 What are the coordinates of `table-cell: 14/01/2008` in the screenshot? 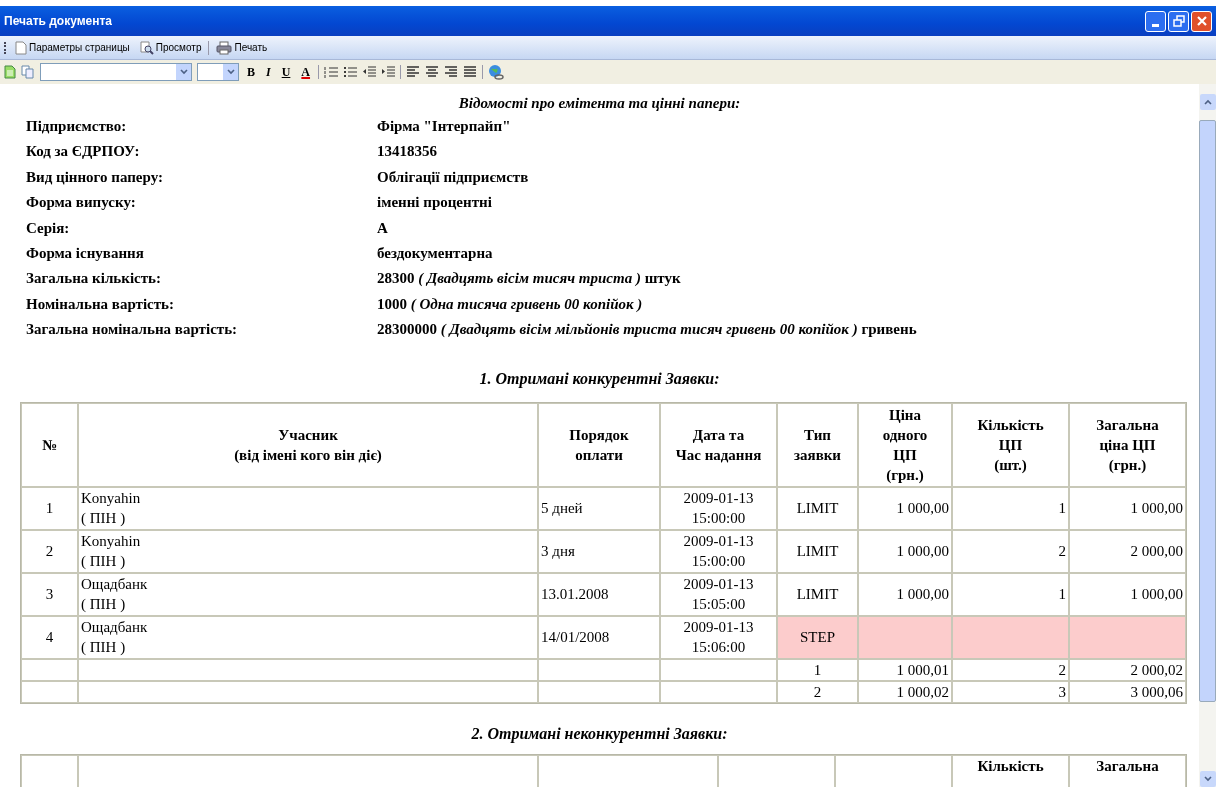 It's located at (599, 637).